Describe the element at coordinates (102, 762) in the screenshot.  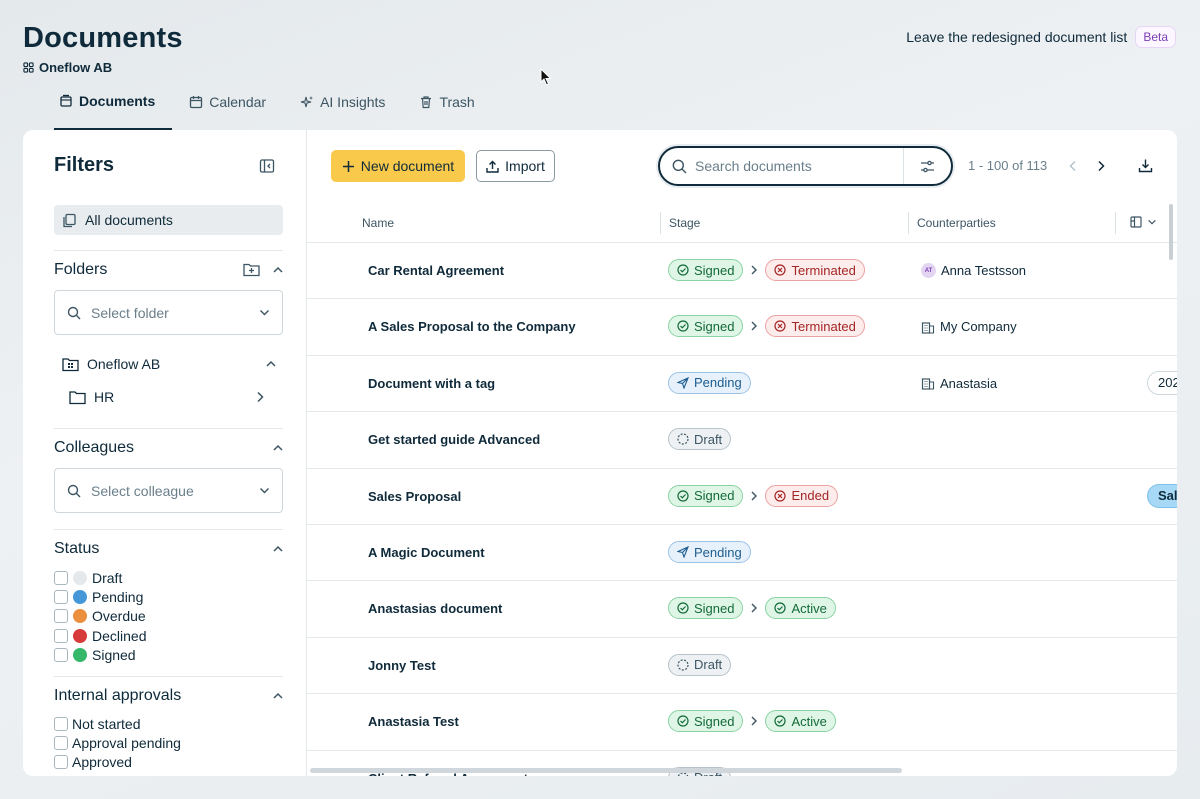
I see `approval-label: Approved` at that location.